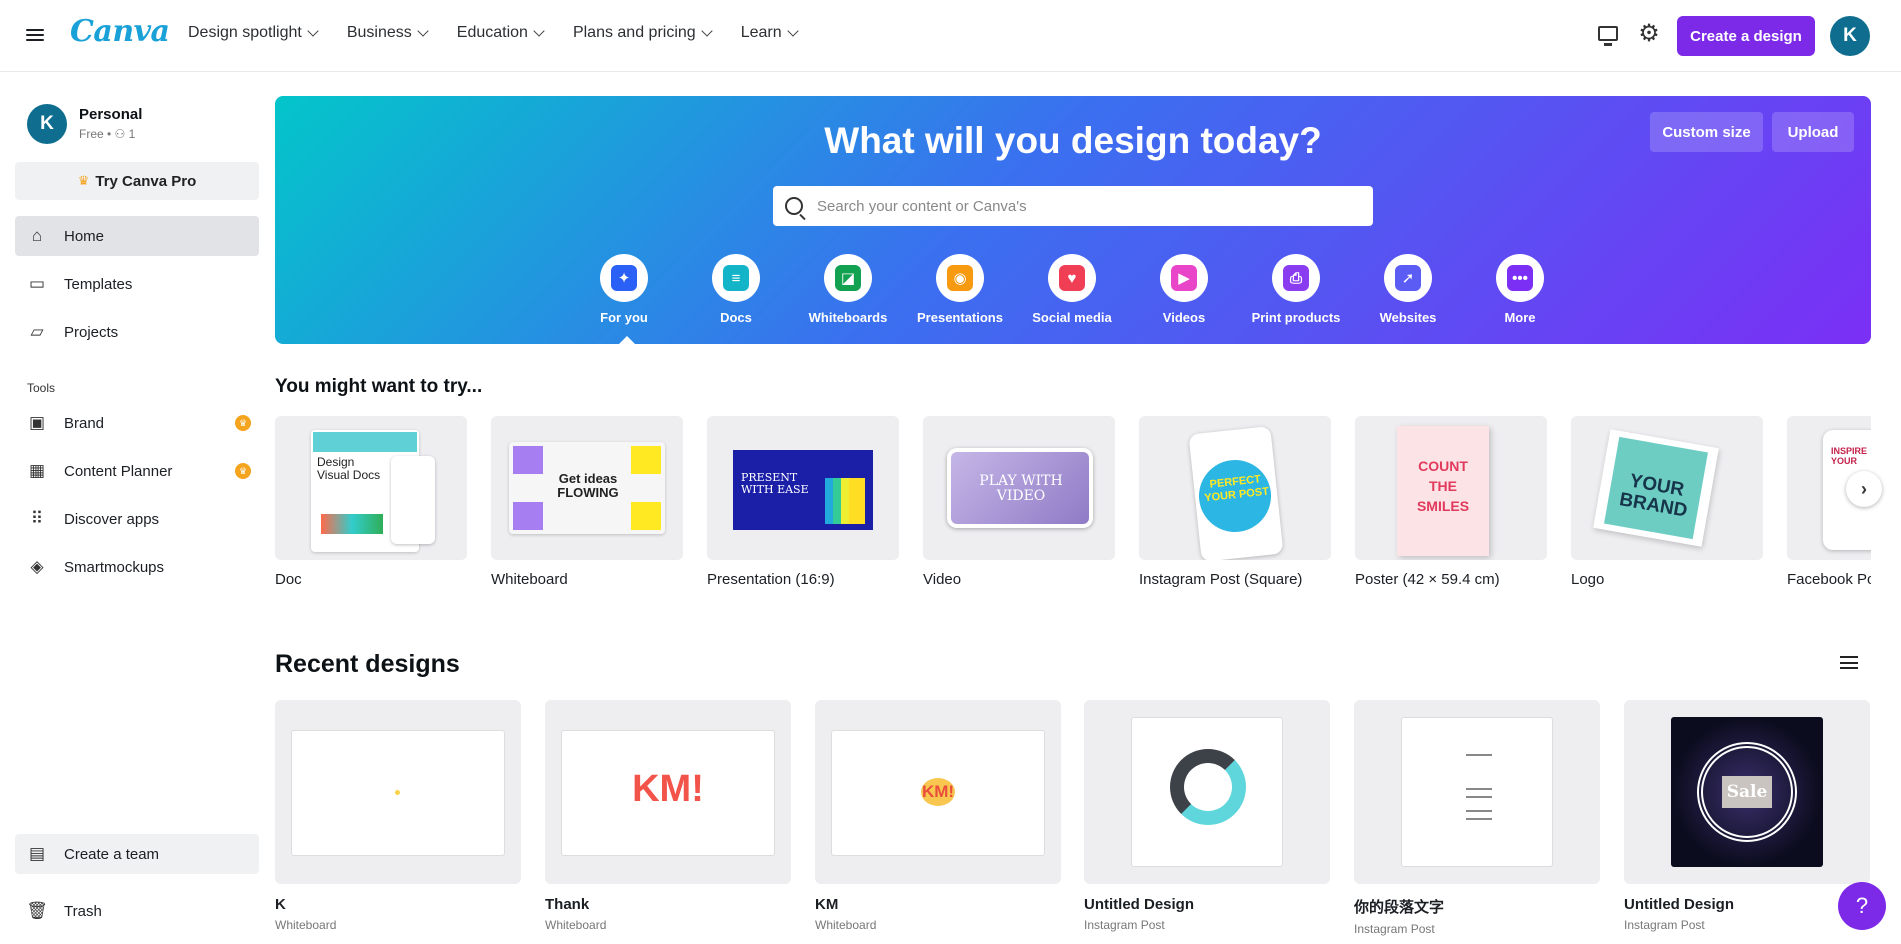  I want to click on recent-thumb: KM!, so click(938, 792).